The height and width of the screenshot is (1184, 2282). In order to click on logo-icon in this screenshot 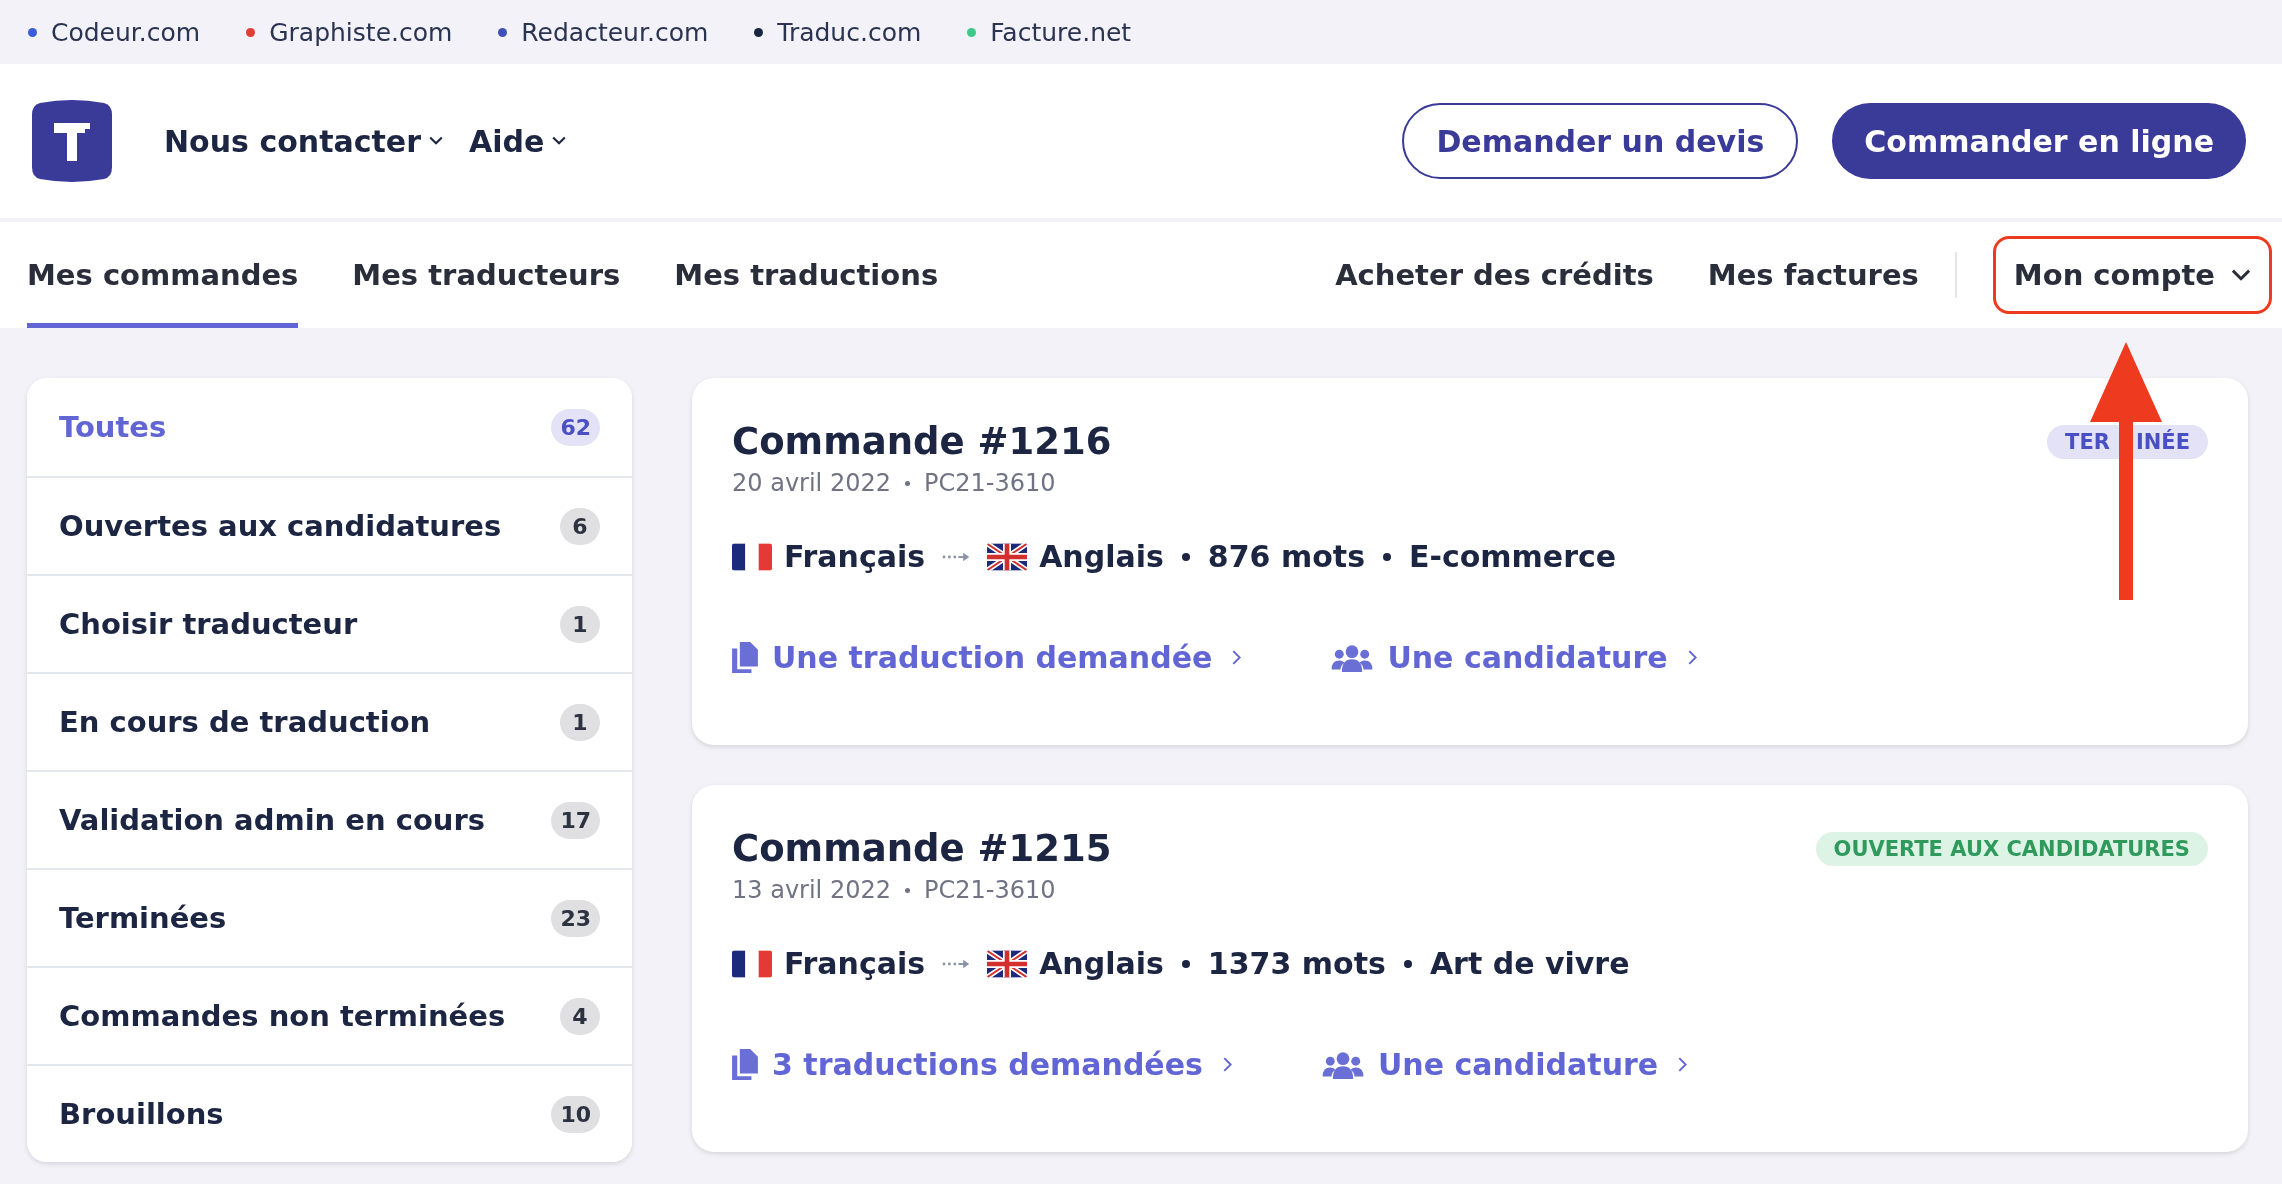, I will do `click(72, 141)`.